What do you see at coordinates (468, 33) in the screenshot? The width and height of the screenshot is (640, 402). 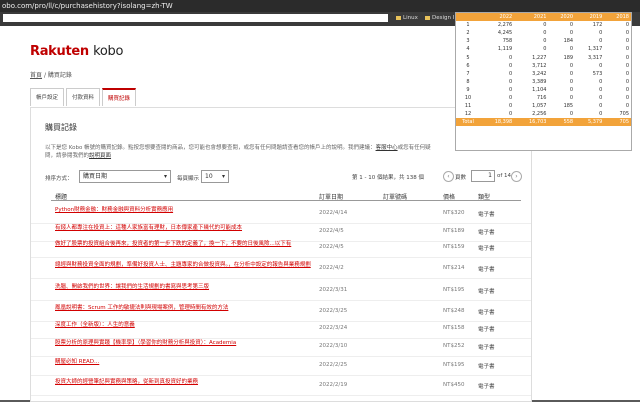 I see `month-cell: 2` at bounding box center [468, 33].